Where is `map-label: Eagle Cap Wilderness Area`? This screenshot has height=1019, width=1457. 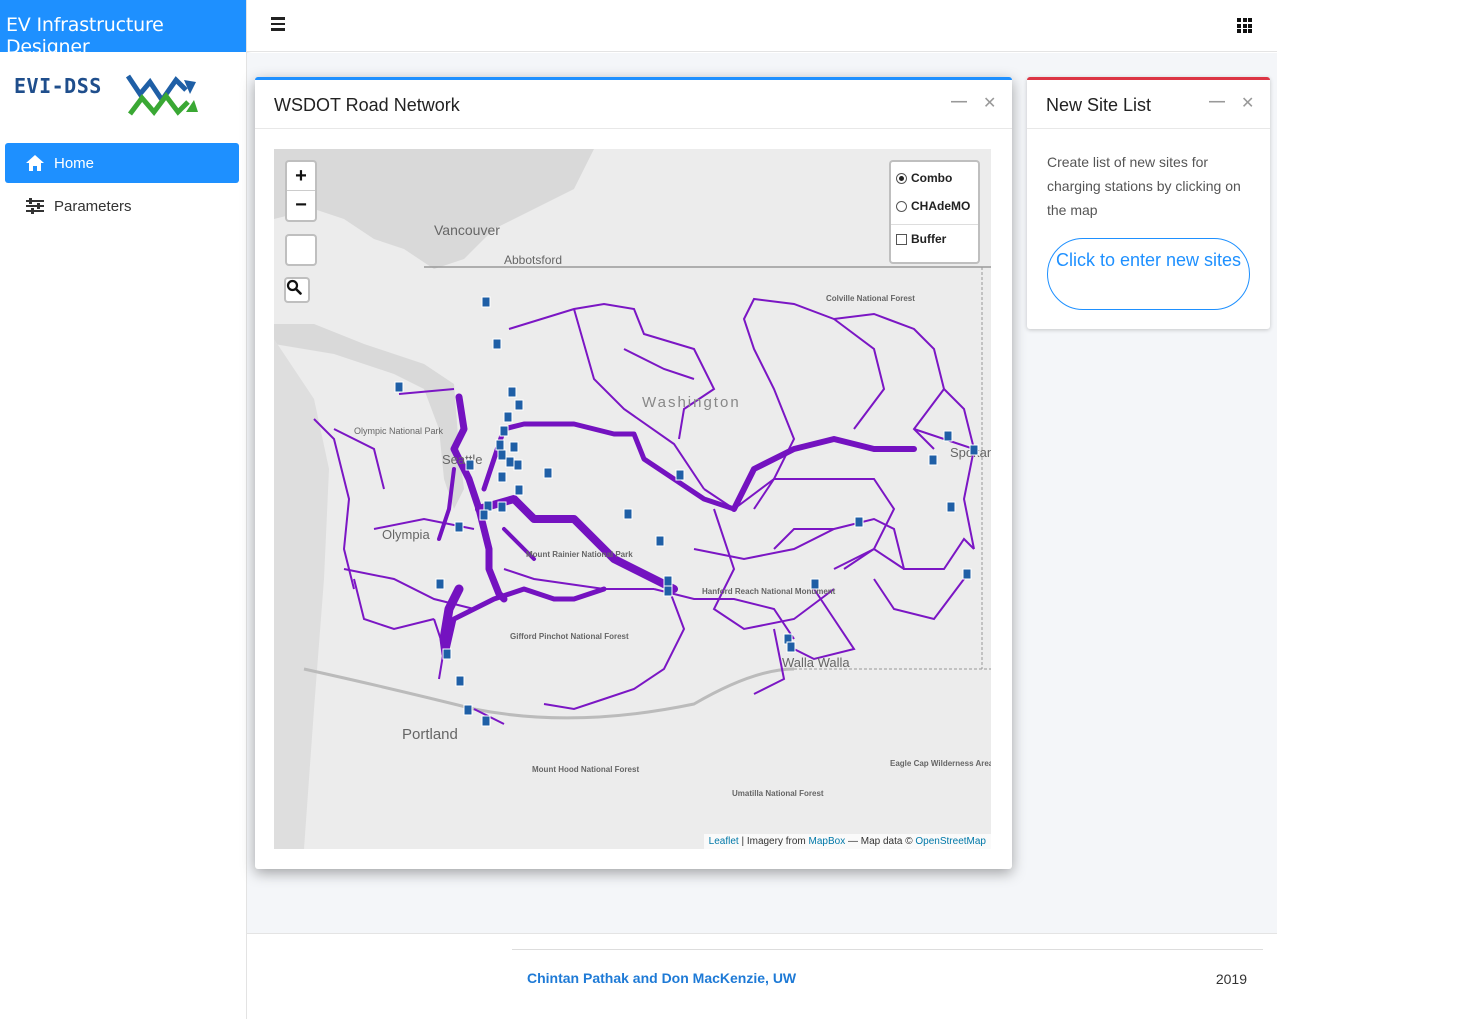 map-label: Eagle Cap Wilderness Area is located at coordinates (940, 763).